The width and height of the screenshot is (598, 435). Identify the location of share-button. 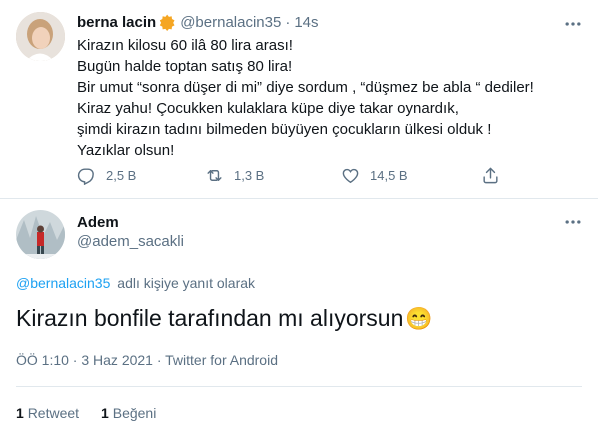
(490, 175).